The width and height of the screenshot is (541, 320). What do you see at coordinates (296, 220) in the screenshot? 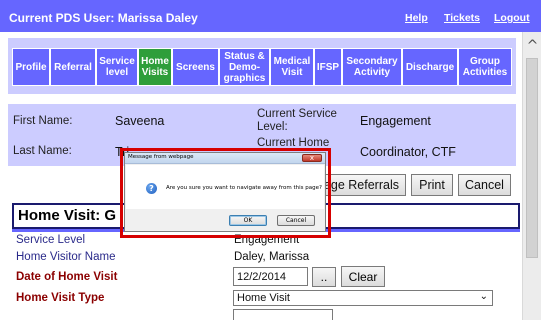
I see `dialog-cancel-button: Cancel` at bounding box center [296, 220].